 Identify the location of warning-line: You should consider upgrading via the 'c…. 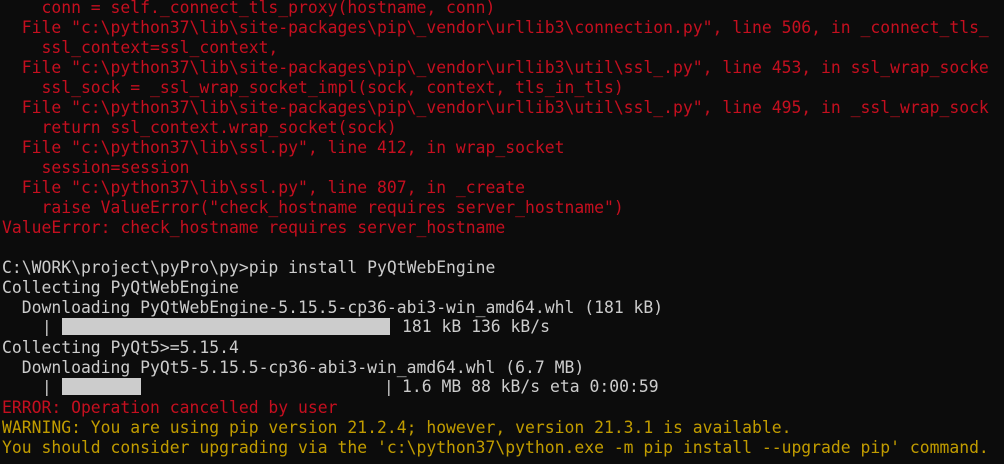
(495, 447).